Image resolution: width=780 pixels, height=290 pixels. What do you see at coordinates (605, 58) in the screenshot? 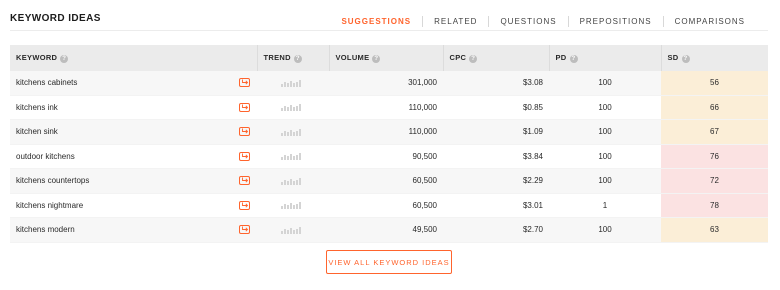
I see `column-header-pd: PD?` at bounding box center [605, 58].